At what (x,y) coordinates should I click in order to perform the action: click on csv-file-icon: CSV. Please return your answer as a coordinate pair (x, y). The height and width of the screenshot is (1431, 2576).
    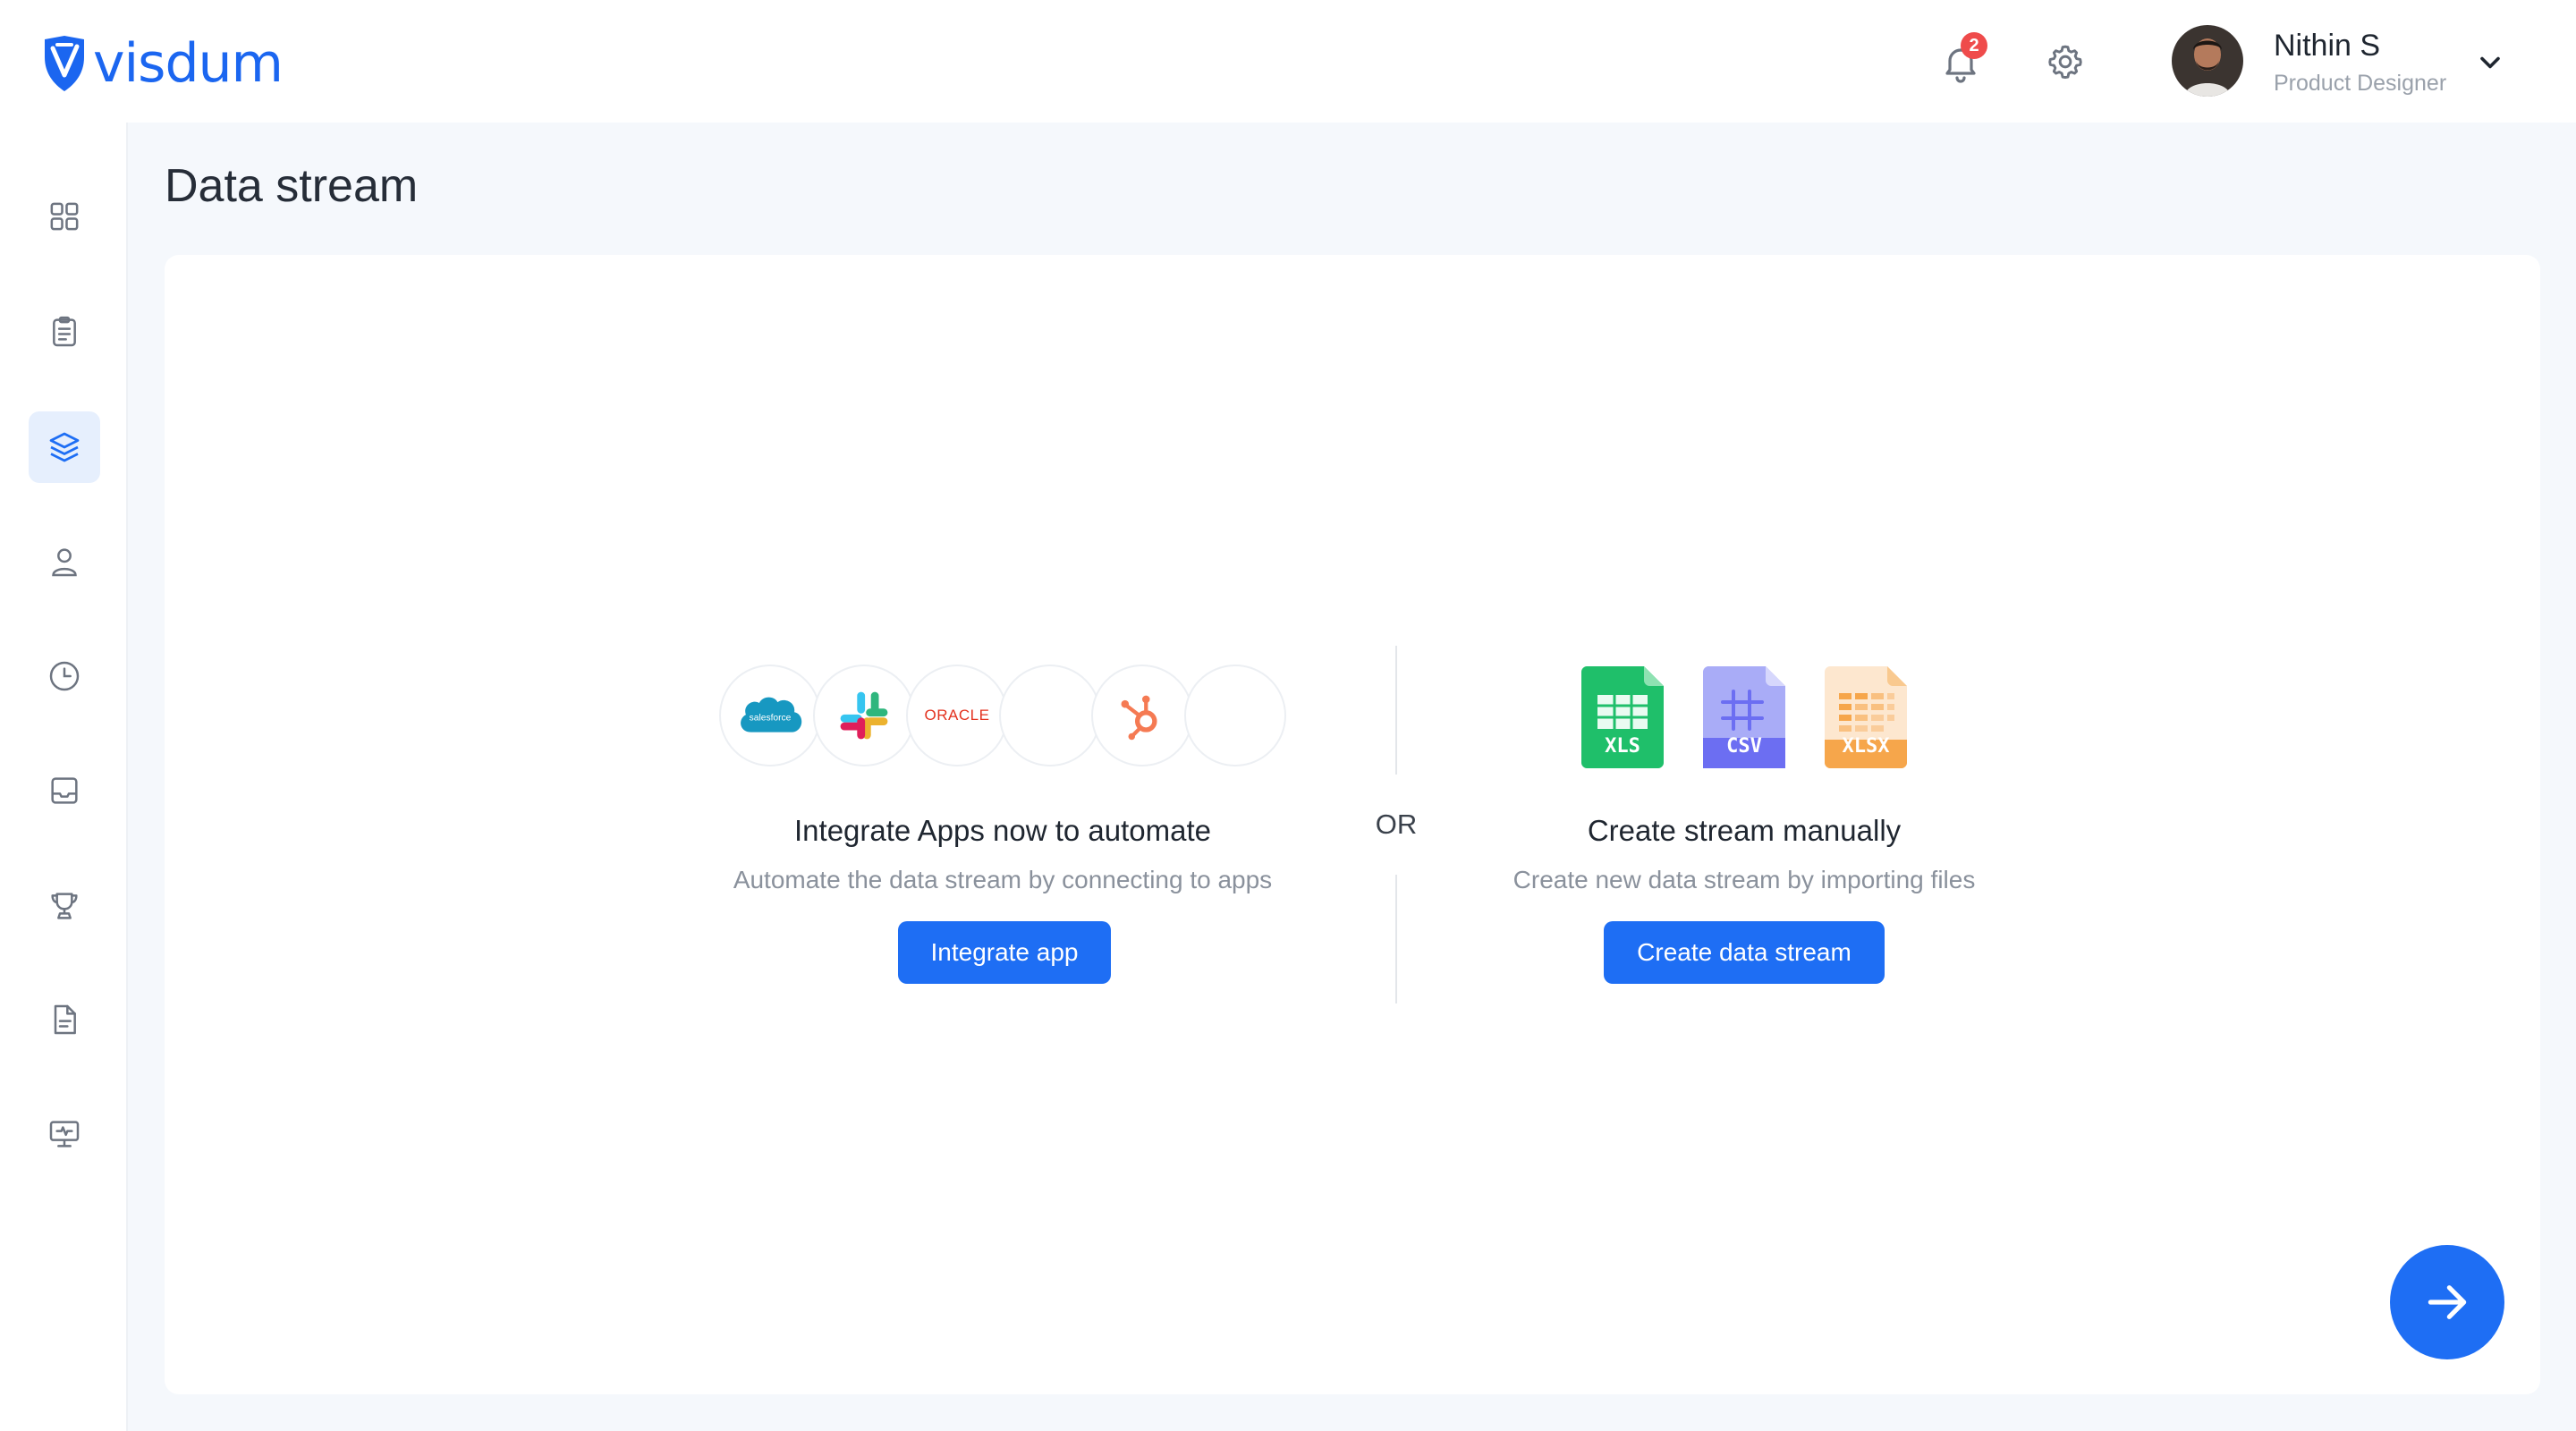
    Looking at the image, I should click on (1744, 717).